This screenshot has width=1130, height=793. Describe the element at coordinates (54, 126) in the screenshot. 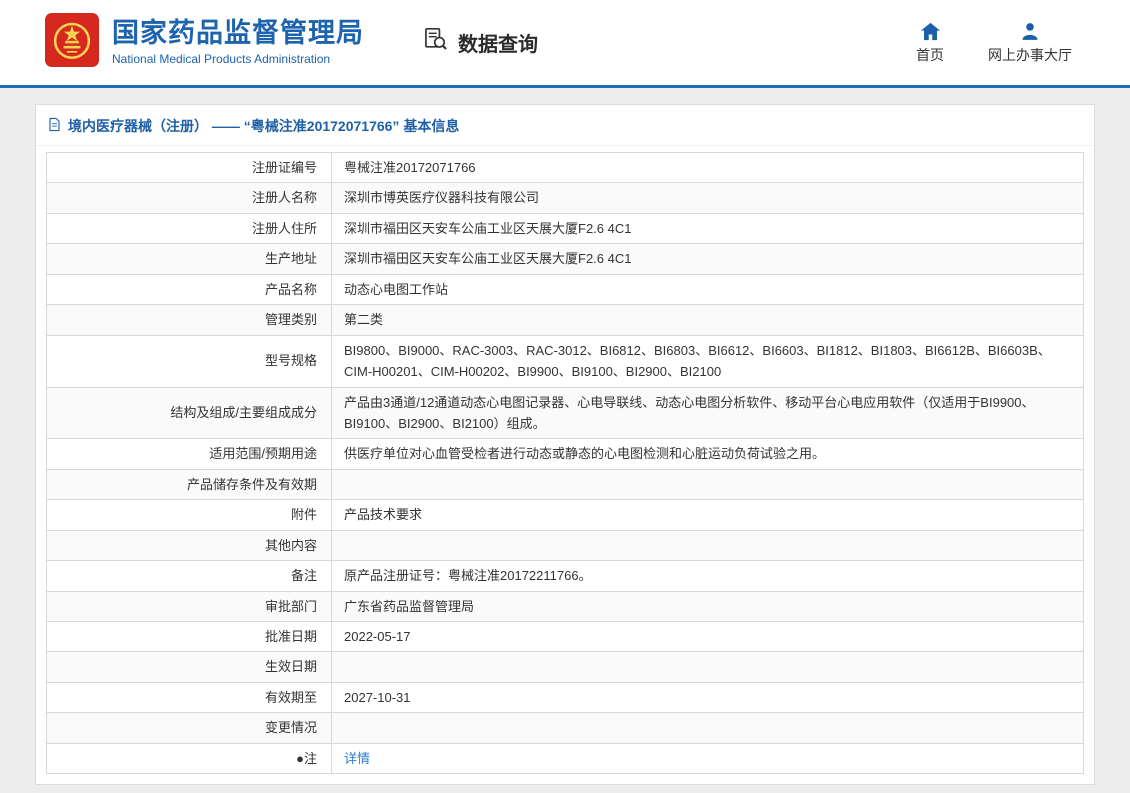

I see `document-icon` at that location.